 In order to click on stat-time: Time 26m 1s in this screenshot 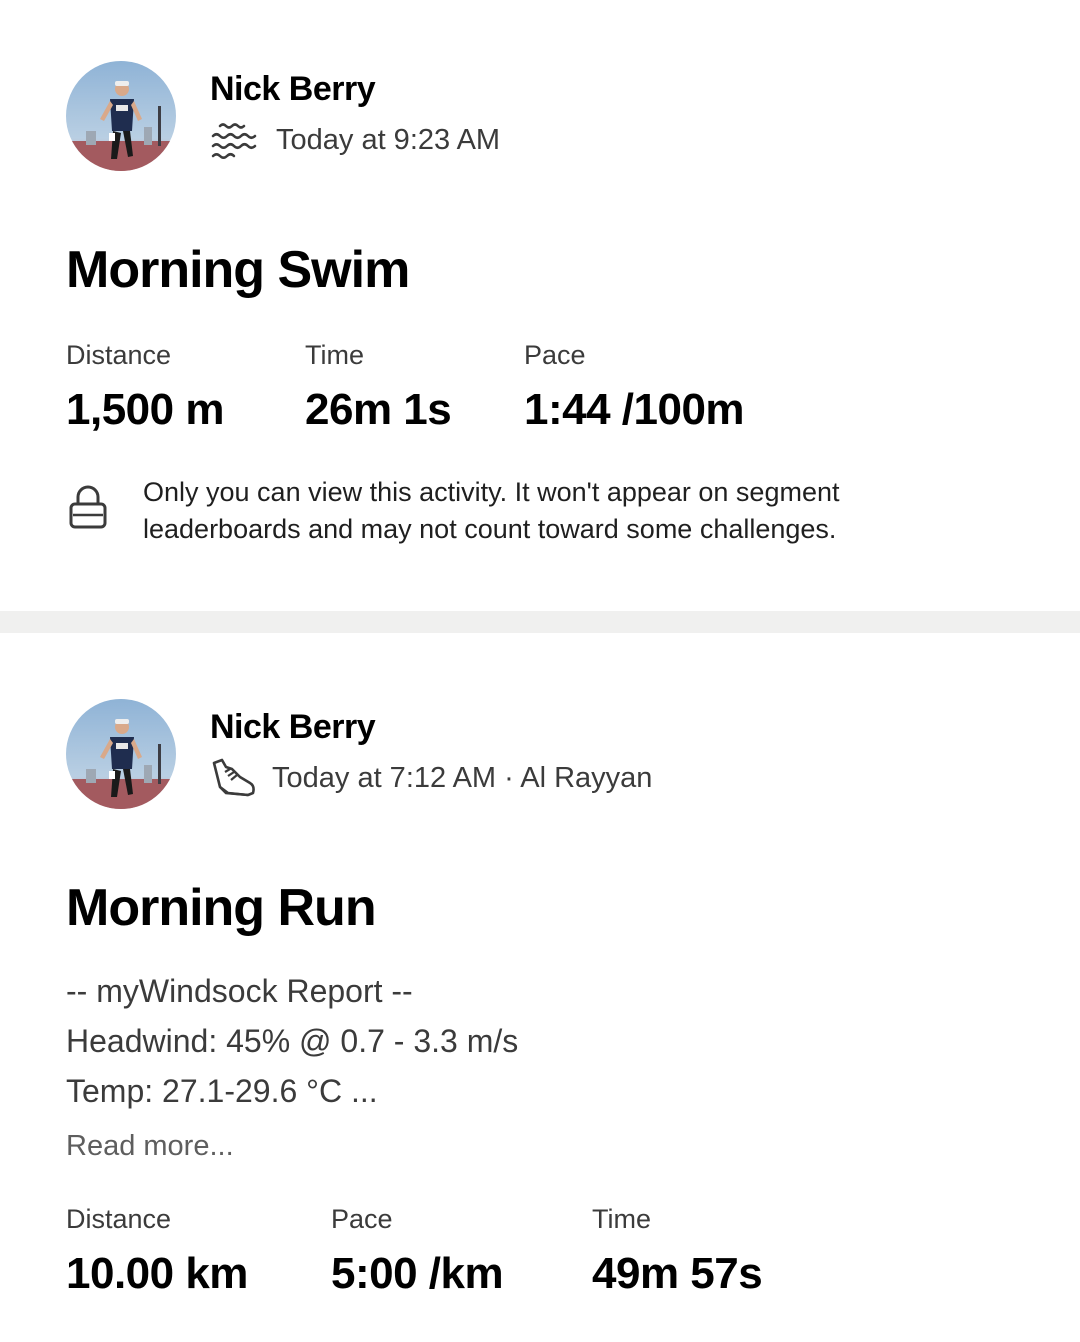, I will do `click(378, 387)`.